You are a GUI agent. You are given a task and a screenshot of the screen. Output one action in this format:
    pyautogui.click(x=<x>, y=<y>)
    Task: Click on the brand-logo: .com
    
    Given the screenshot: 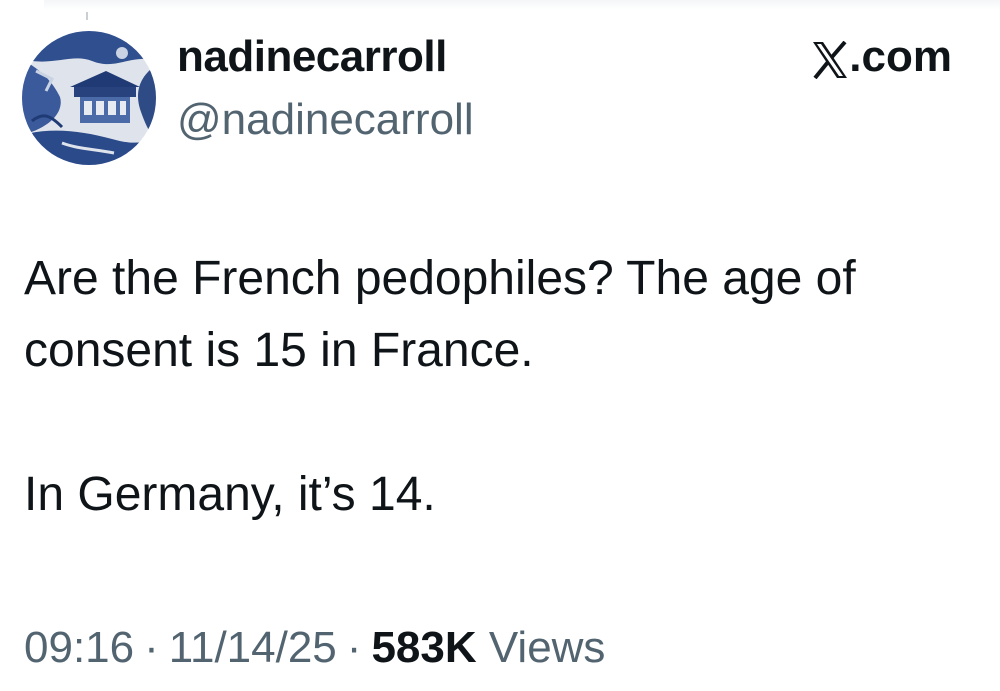 What is the action you would take?
    pyautogui.click(x=882, y=57)
    